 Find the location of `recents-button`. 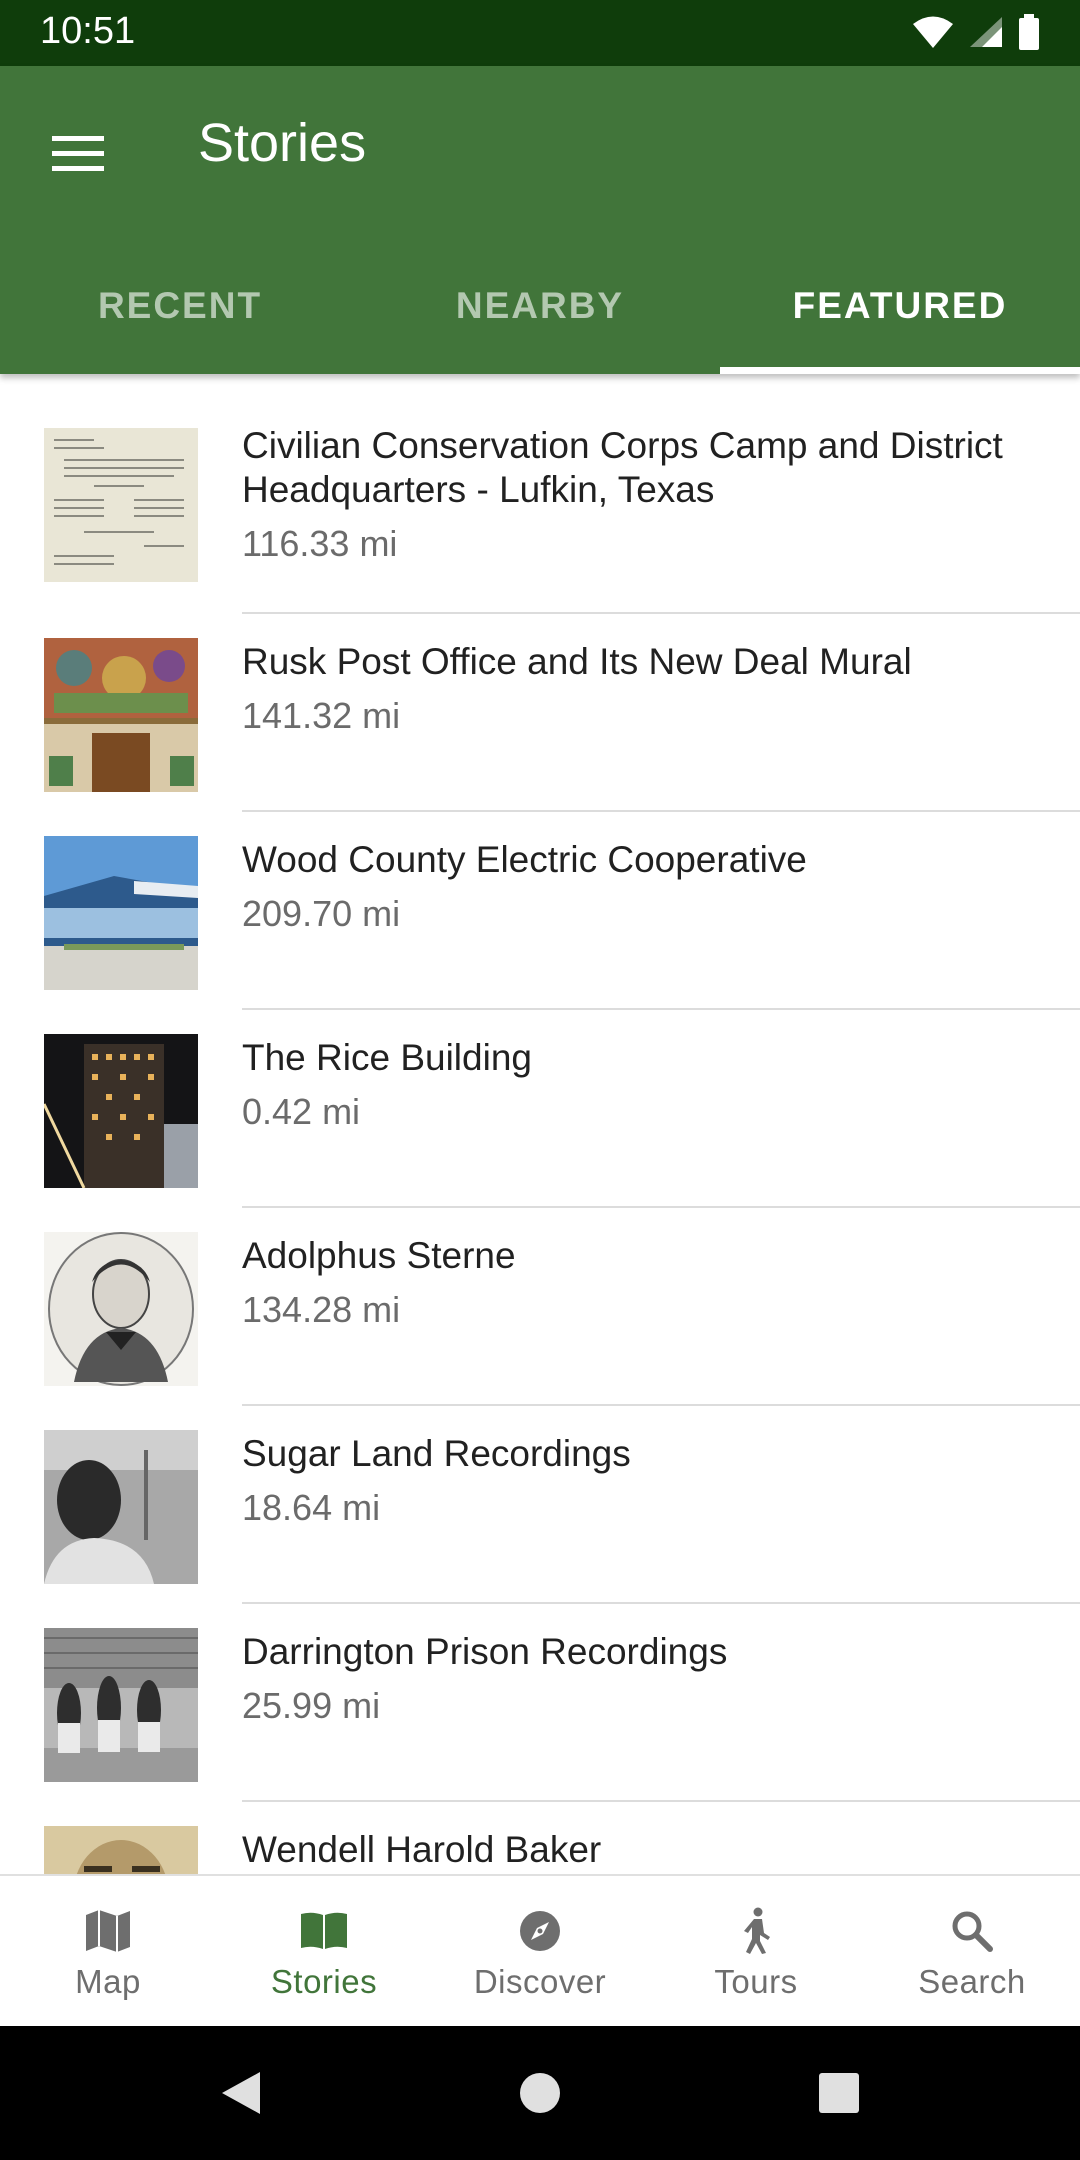

recents-button is located at coordinates (839, 2093).